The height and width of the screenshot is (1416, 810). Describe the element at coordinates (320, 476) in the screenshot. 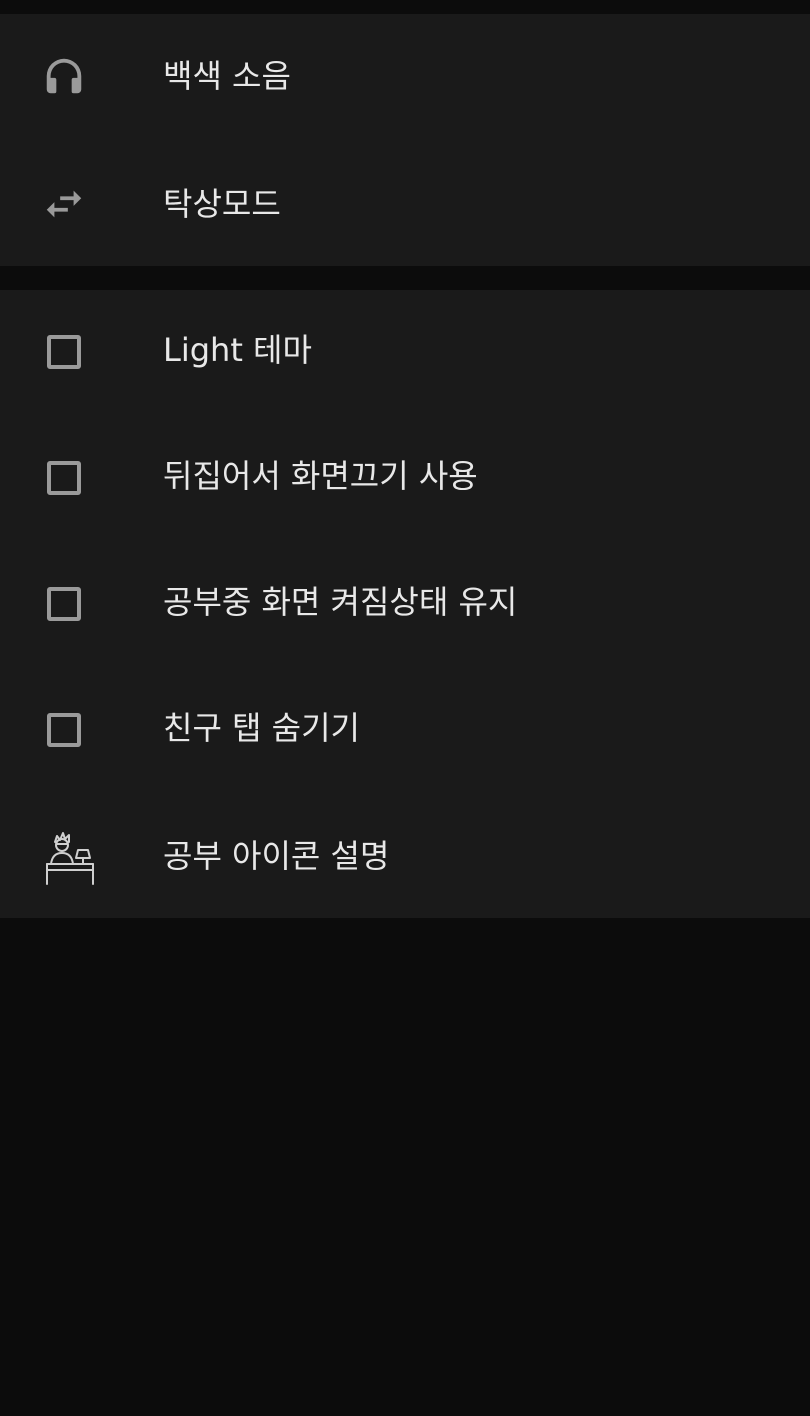

I see `flip-screen-off-label: 뒤집어서 화면끄기 사용` at that location.